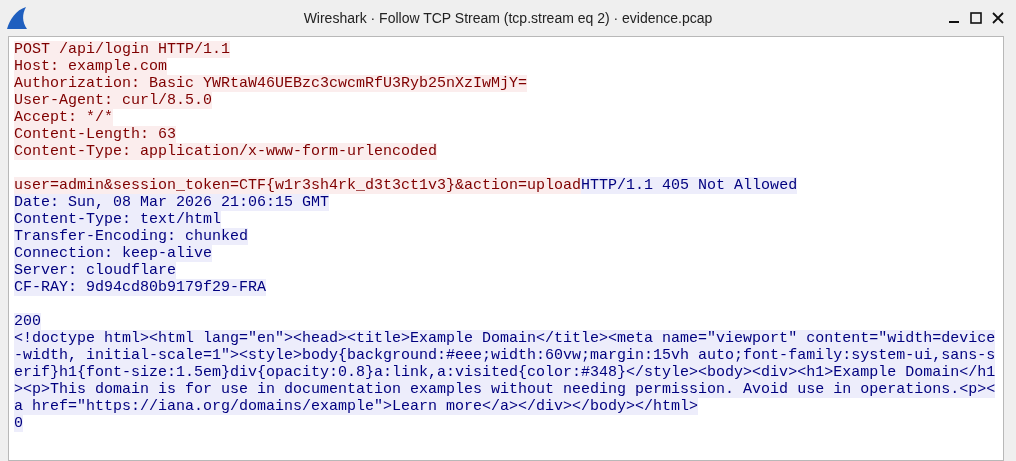  What do you see at coordinates (508, 18) in the screenshot?
I see `window-title: Wireshark · Follow TCP Stream (tcp.stream eq 2) · evidence.pcap` at bounding box center [508, 18].